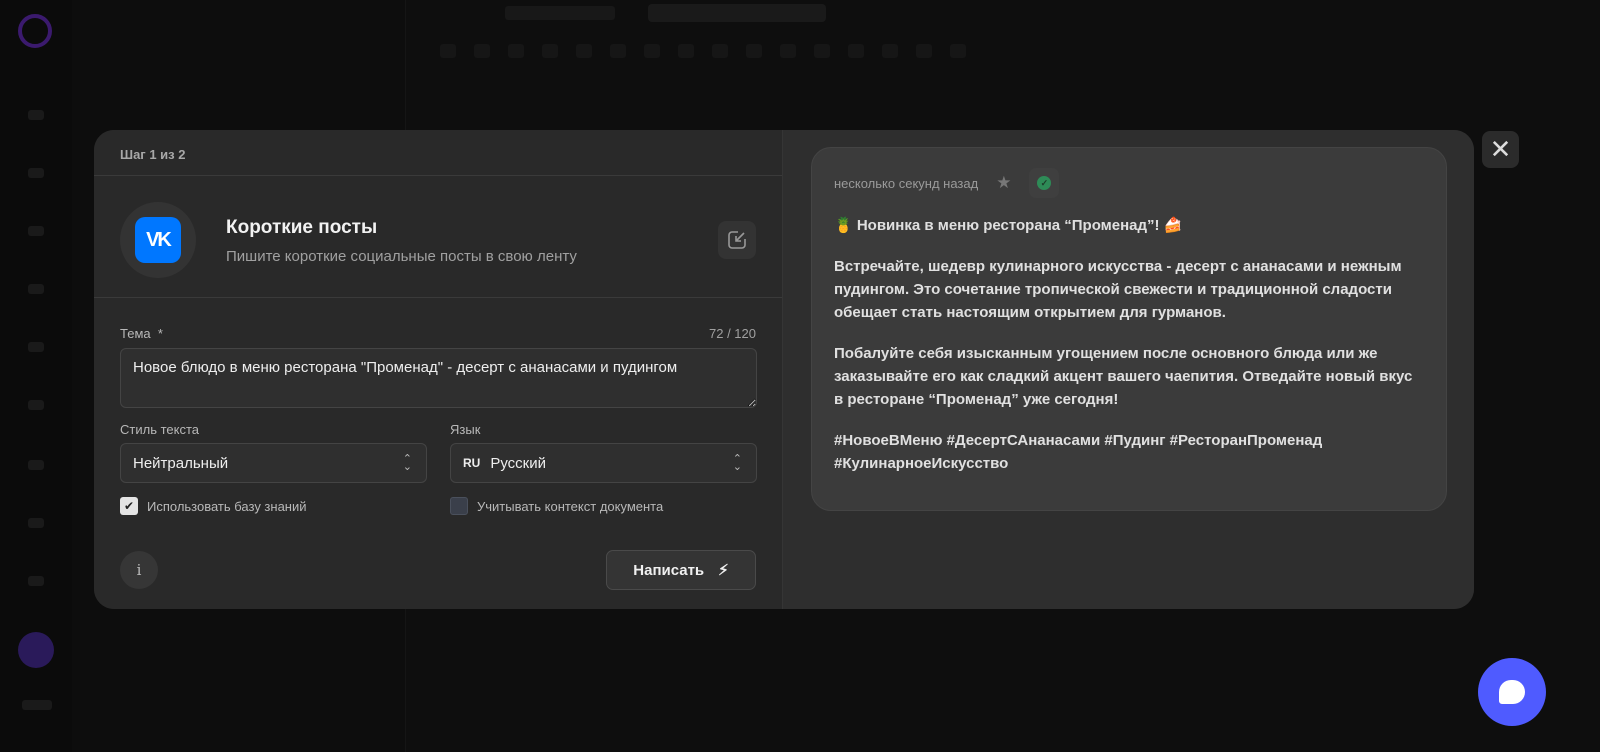 This screenshot has width=1600, height=752. What do you see at coordinates (273, 463) in the screenshot?
I see `style-select: Нейтральный ⌃ ⌄` at bounding box center [273, 463].